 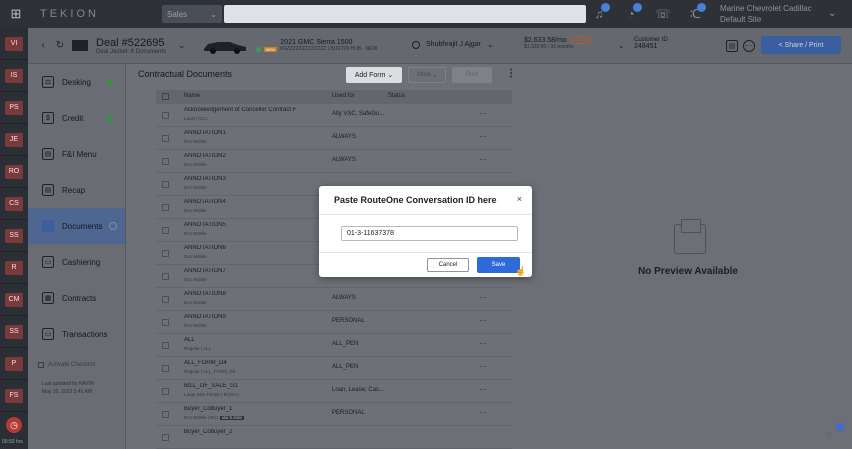 What do you see at coordinates (14, 140) in the screenshot?
I see `rail-item: JE` at bounding box center [14, 140].